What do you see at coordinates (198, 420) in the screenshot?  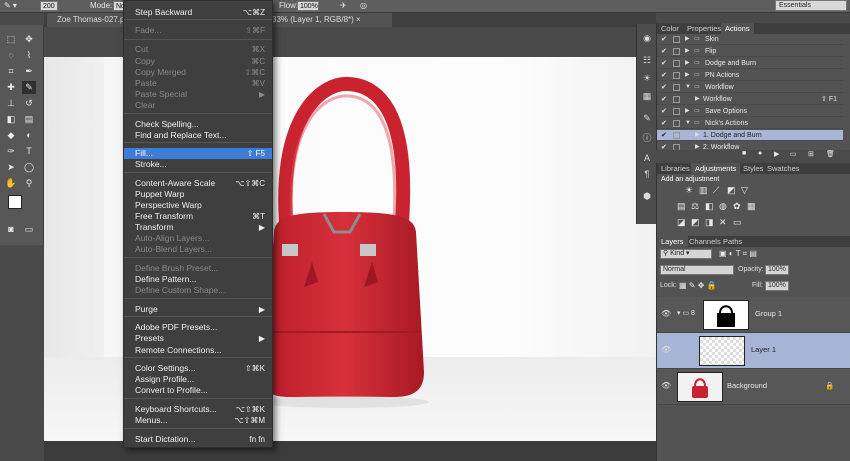 I see `menu-item: Menus... ⌥⇧⌘M` at bounding box center [198, 420].